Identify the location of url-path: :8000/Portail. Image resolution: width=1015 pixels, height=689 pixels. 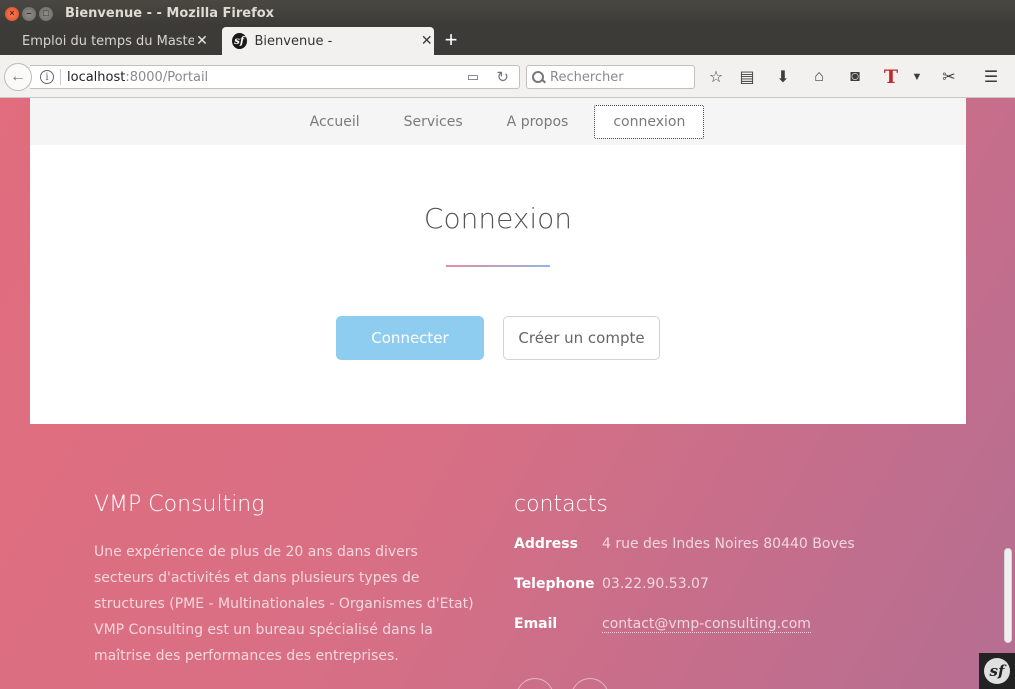
(167, 77).